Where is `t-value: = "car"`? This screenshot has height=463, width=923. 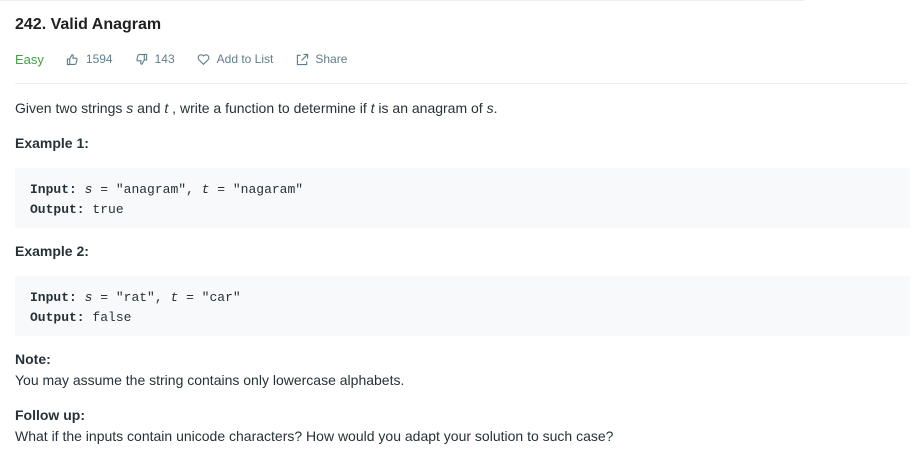 t-value: = "car" is located at coordinates (209, 297).